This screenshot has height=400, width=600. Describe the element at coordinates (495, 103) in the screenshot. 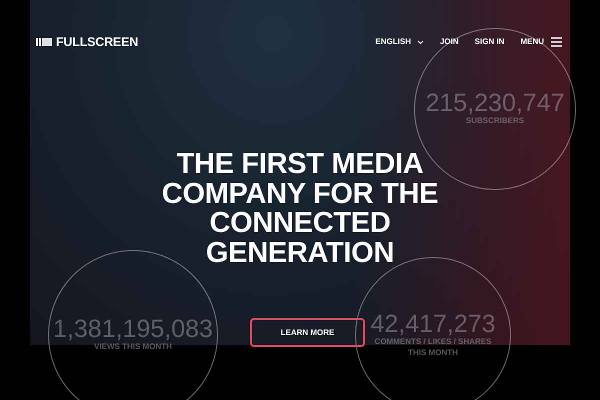

I see `stat-value: 215,230,747` at that location.